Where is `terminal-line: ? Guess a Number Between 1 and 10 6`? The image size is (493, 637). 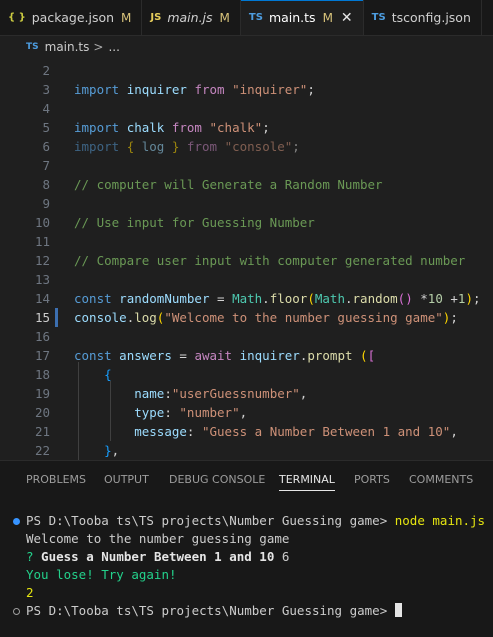
terminal-line: ? Guess a Number Between 1 and 10 6 is located at coordinates (157, 557).